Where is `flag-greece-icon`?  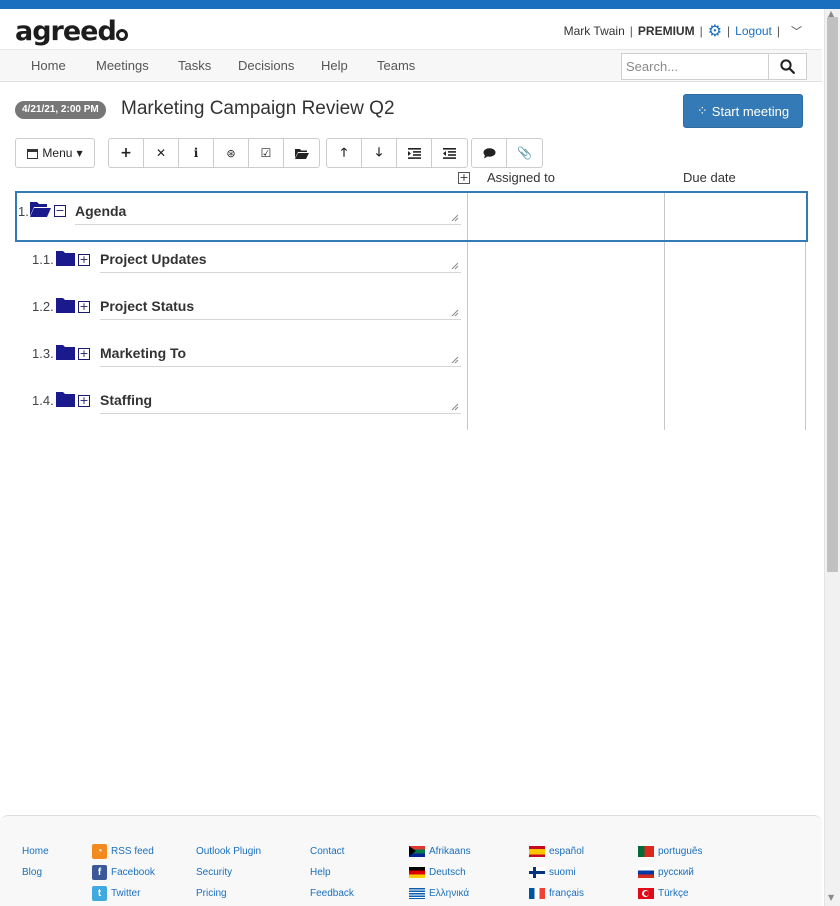
flag-greece-icon is located at coordinates (417, 893).